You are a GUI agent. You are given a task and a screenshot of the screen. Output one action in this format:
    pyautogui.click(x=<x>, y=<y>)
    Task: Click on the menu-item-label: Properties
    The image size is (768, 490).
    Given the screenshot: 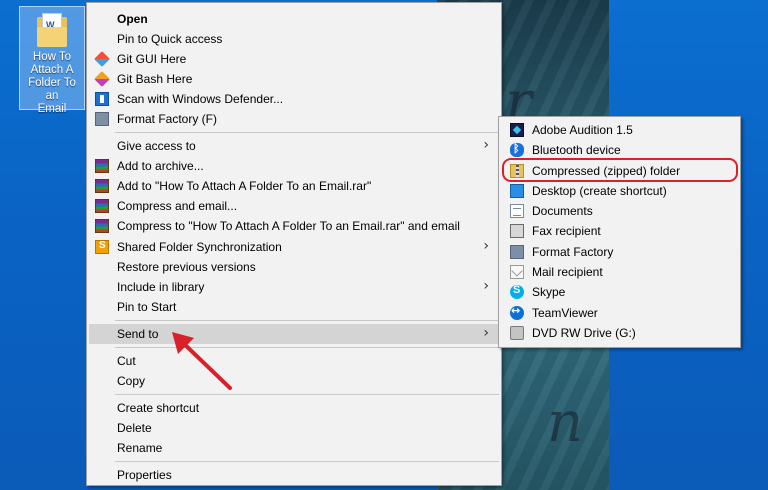 What is the action you would take?
    pyautogui.click(x=144, y=475)
    